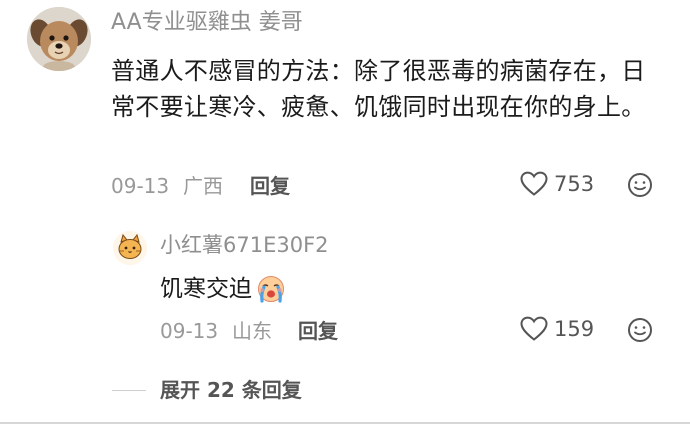 Image resolution: width=690 pixels, height=426 pixels. Describe the element at coordinates (206, 289) in the screenshot. I see `reply-text: 饥寒交迫` at that location.